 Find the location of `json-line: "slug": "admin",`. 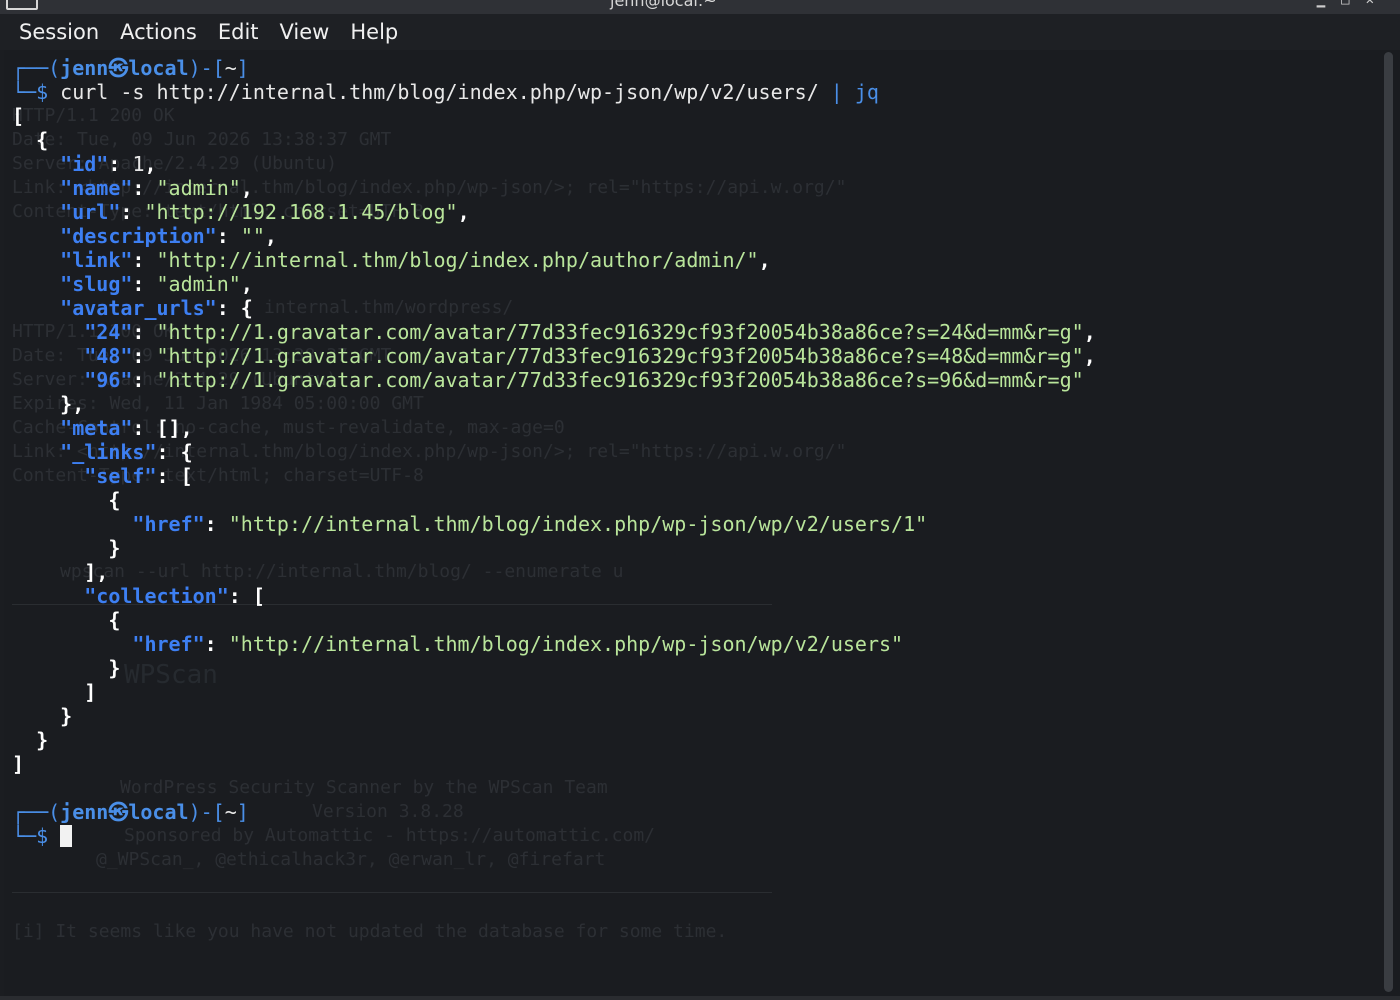

json-line: "slug": "admin", is located at coordinates (156, 284).